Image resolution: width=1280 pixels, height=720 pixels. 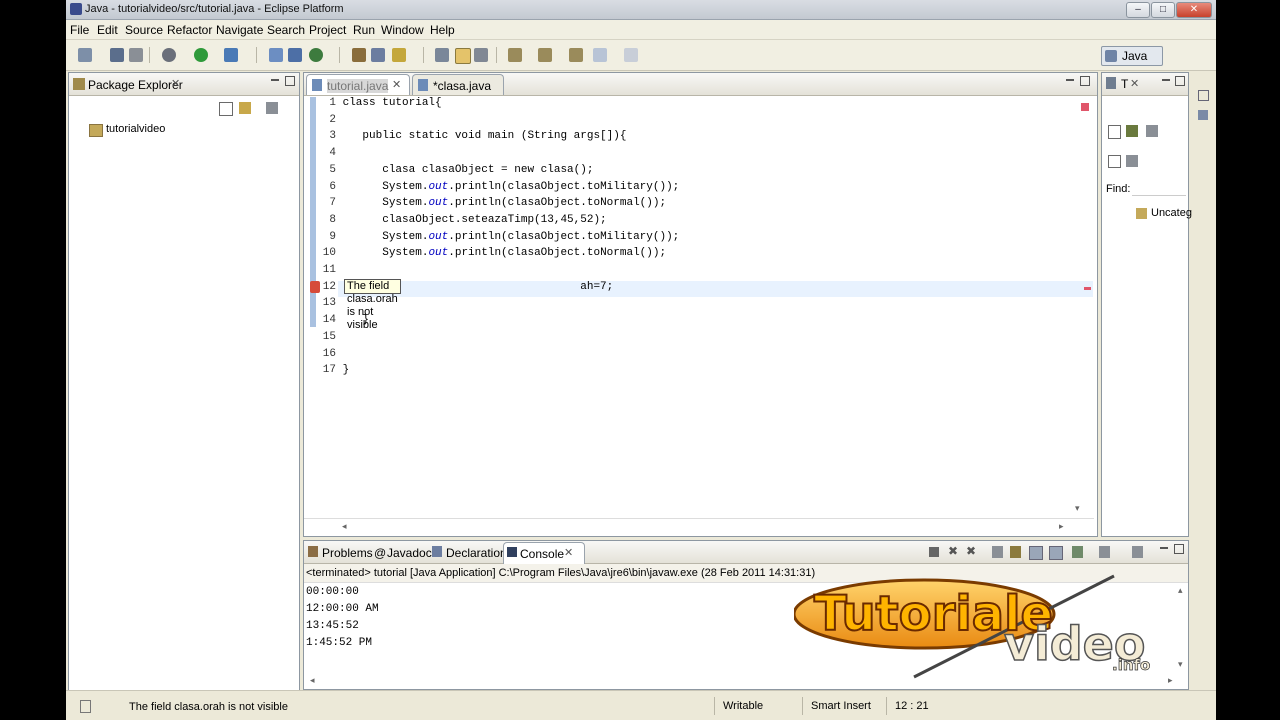 What do you see at coordinates (201, 55) in the screenshot?
I see `run-icon` at bounding box center [201, 55].